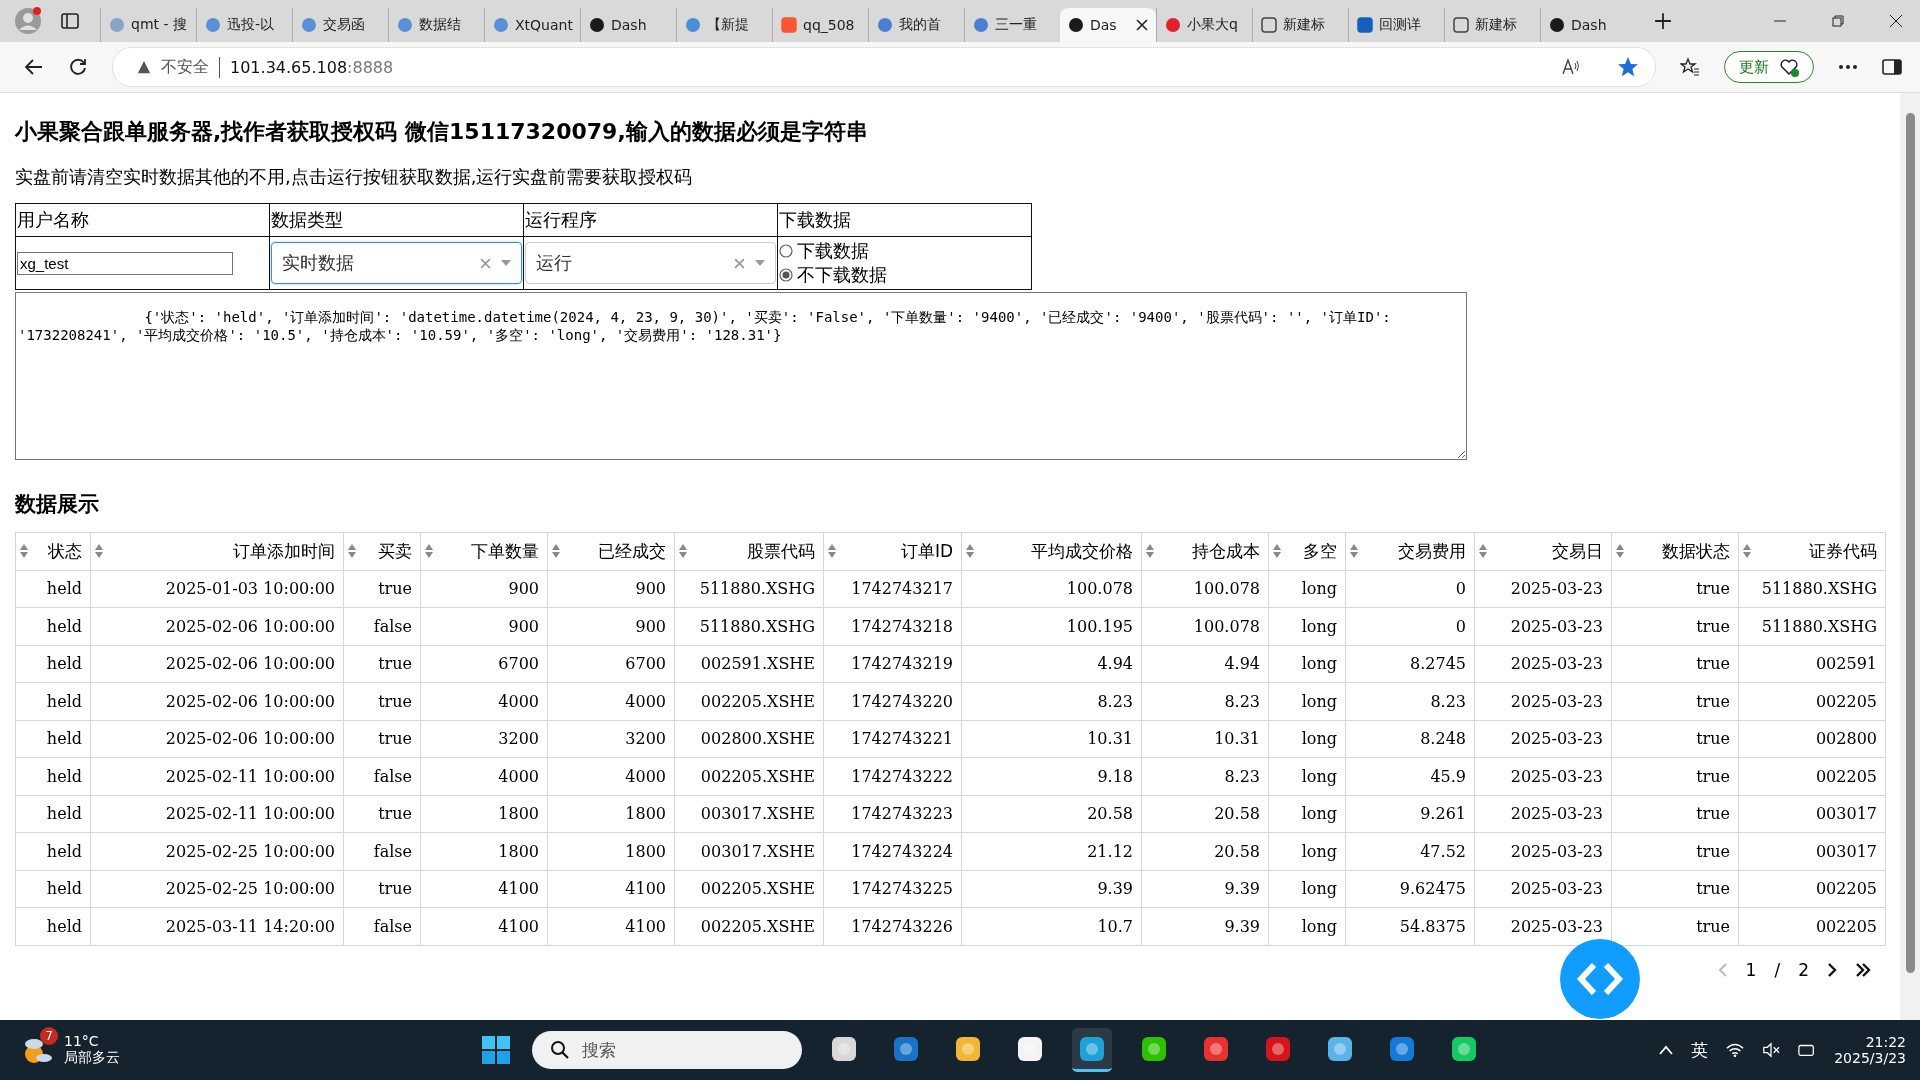  What do you see at coordinates (1771, 1050) in the screenshot?
I see `muted-speaker-icon` at bounding box center [1771, 1050].